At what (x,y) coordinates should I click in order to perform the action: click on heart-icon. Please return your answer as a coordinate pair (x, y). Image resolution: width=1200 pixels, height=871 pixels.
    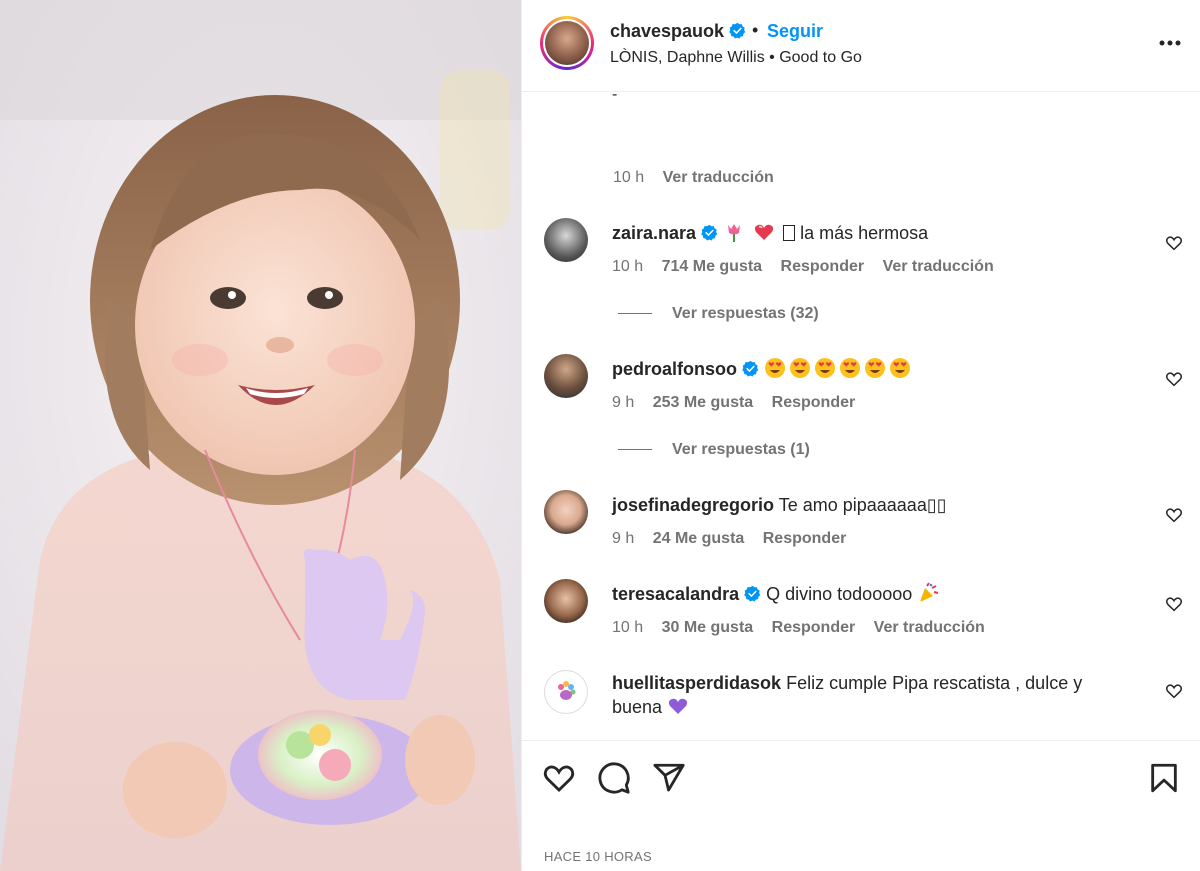
    Looking at the image, I should click on (559, 778).